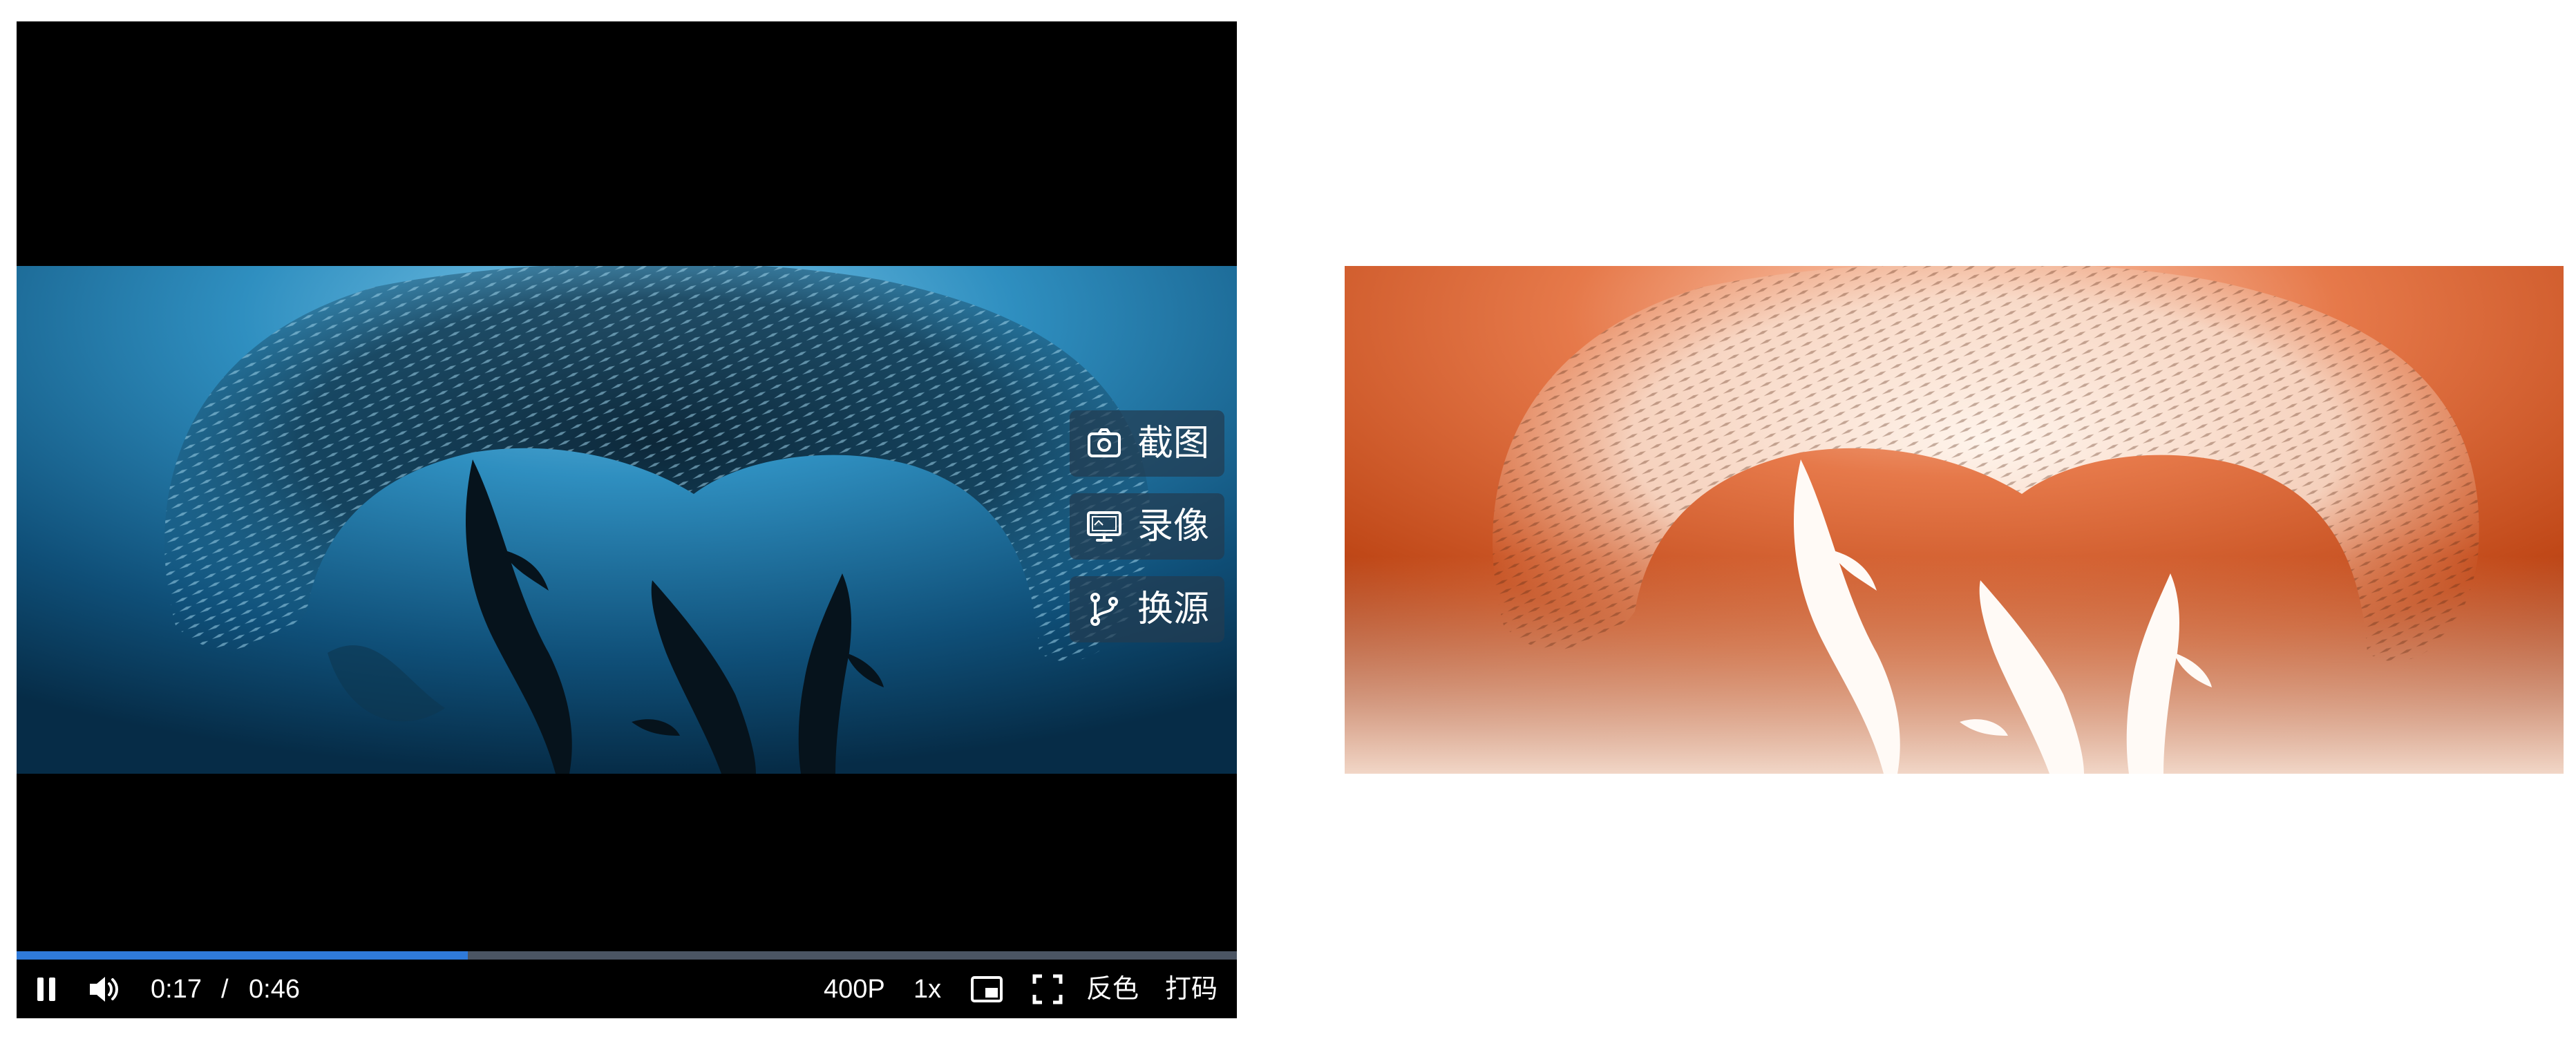  I want to click on mosaic-button: 打码, so click(1191, 989).